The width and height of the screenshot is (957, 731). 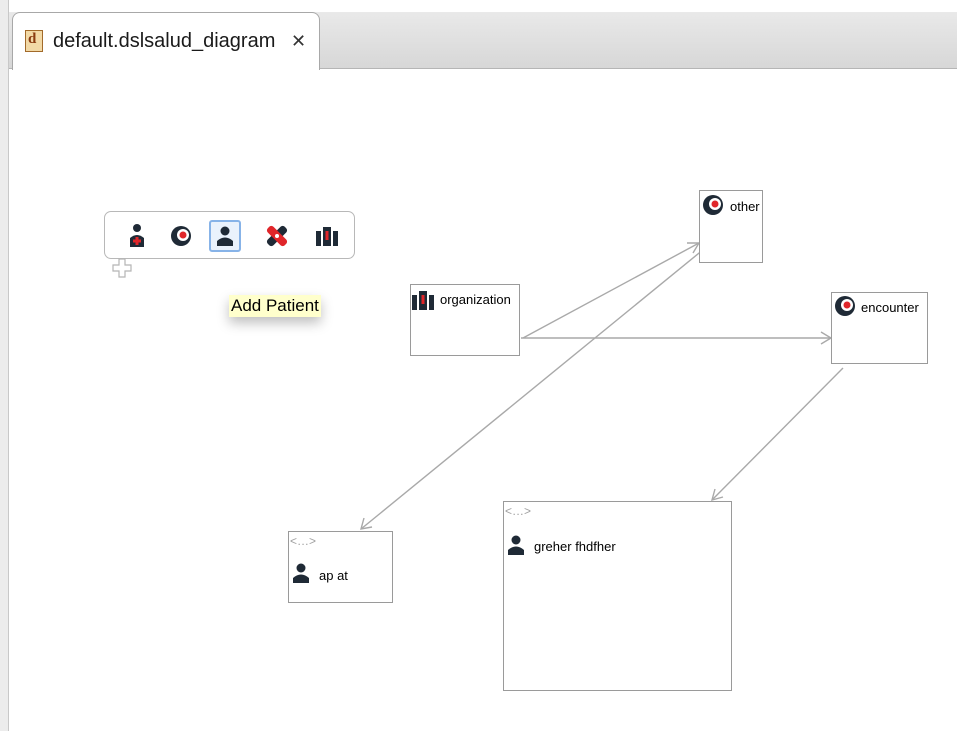 What do you see at coordinates (333, 575) in the screenshot?
I see `node-label: ap at` at bounding box center [333, 575].